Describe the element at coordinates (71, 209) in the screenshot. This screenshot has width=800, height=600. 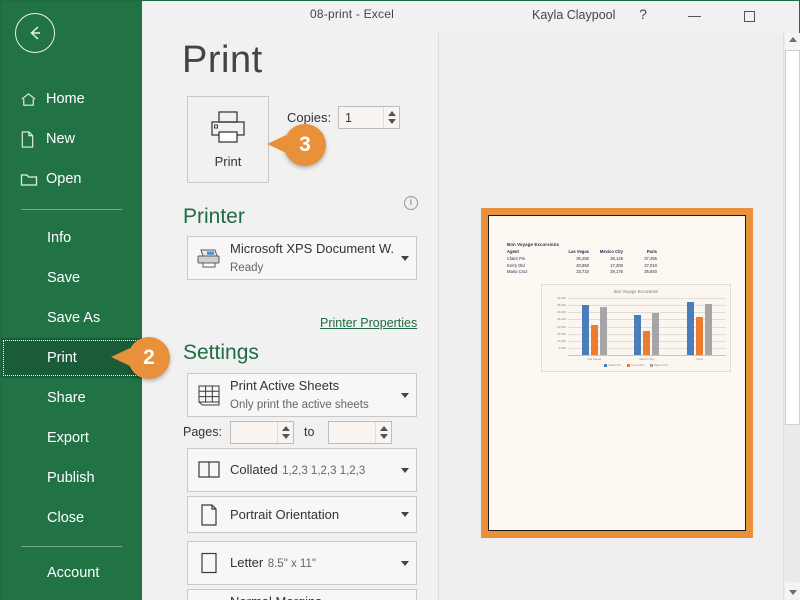
I see `sidebar-divider-top` at that location.